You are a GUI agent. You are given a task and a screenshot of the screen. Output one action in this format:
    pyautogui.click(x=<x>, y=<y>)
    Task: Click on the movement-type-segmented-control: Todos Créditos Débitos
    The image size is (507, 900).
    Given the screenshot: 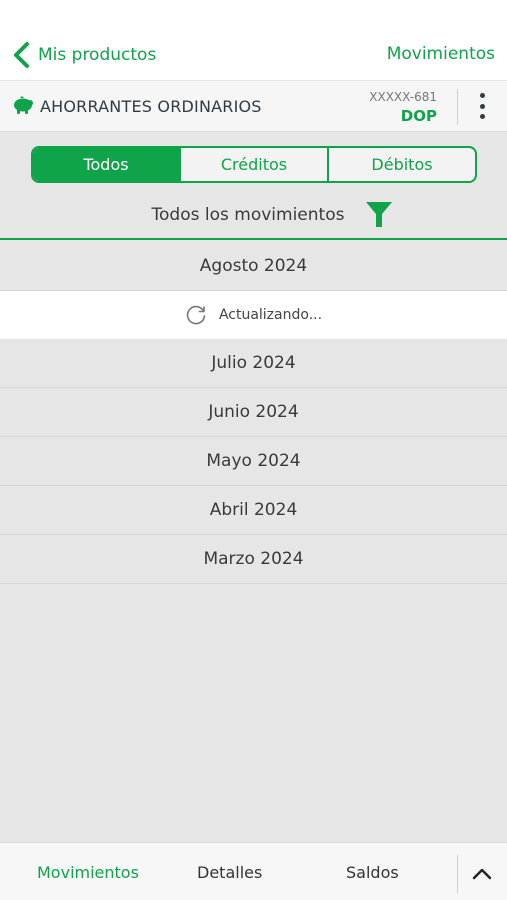 What is the action you would take?
    pyautogui.click(x=254, y=164)
    